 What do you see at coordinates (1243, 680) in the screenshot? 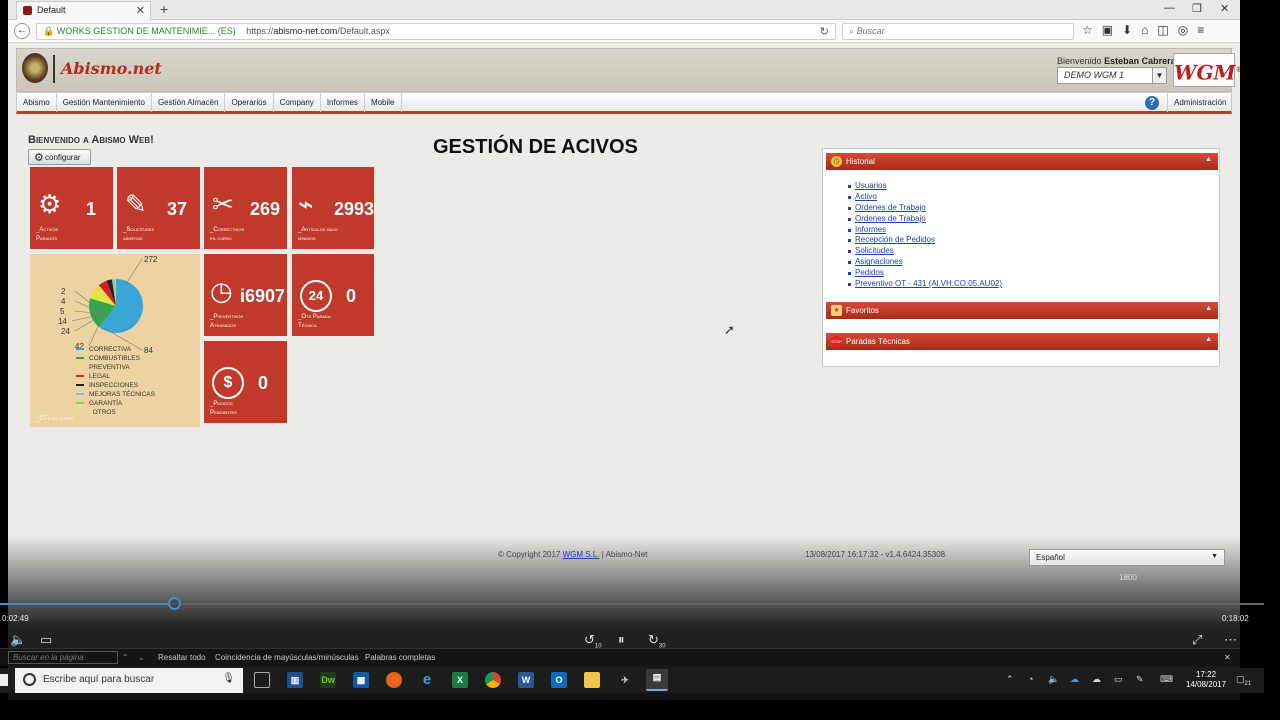
I see `notifications-icon: ▢21` at bounding box center [1243, 680].